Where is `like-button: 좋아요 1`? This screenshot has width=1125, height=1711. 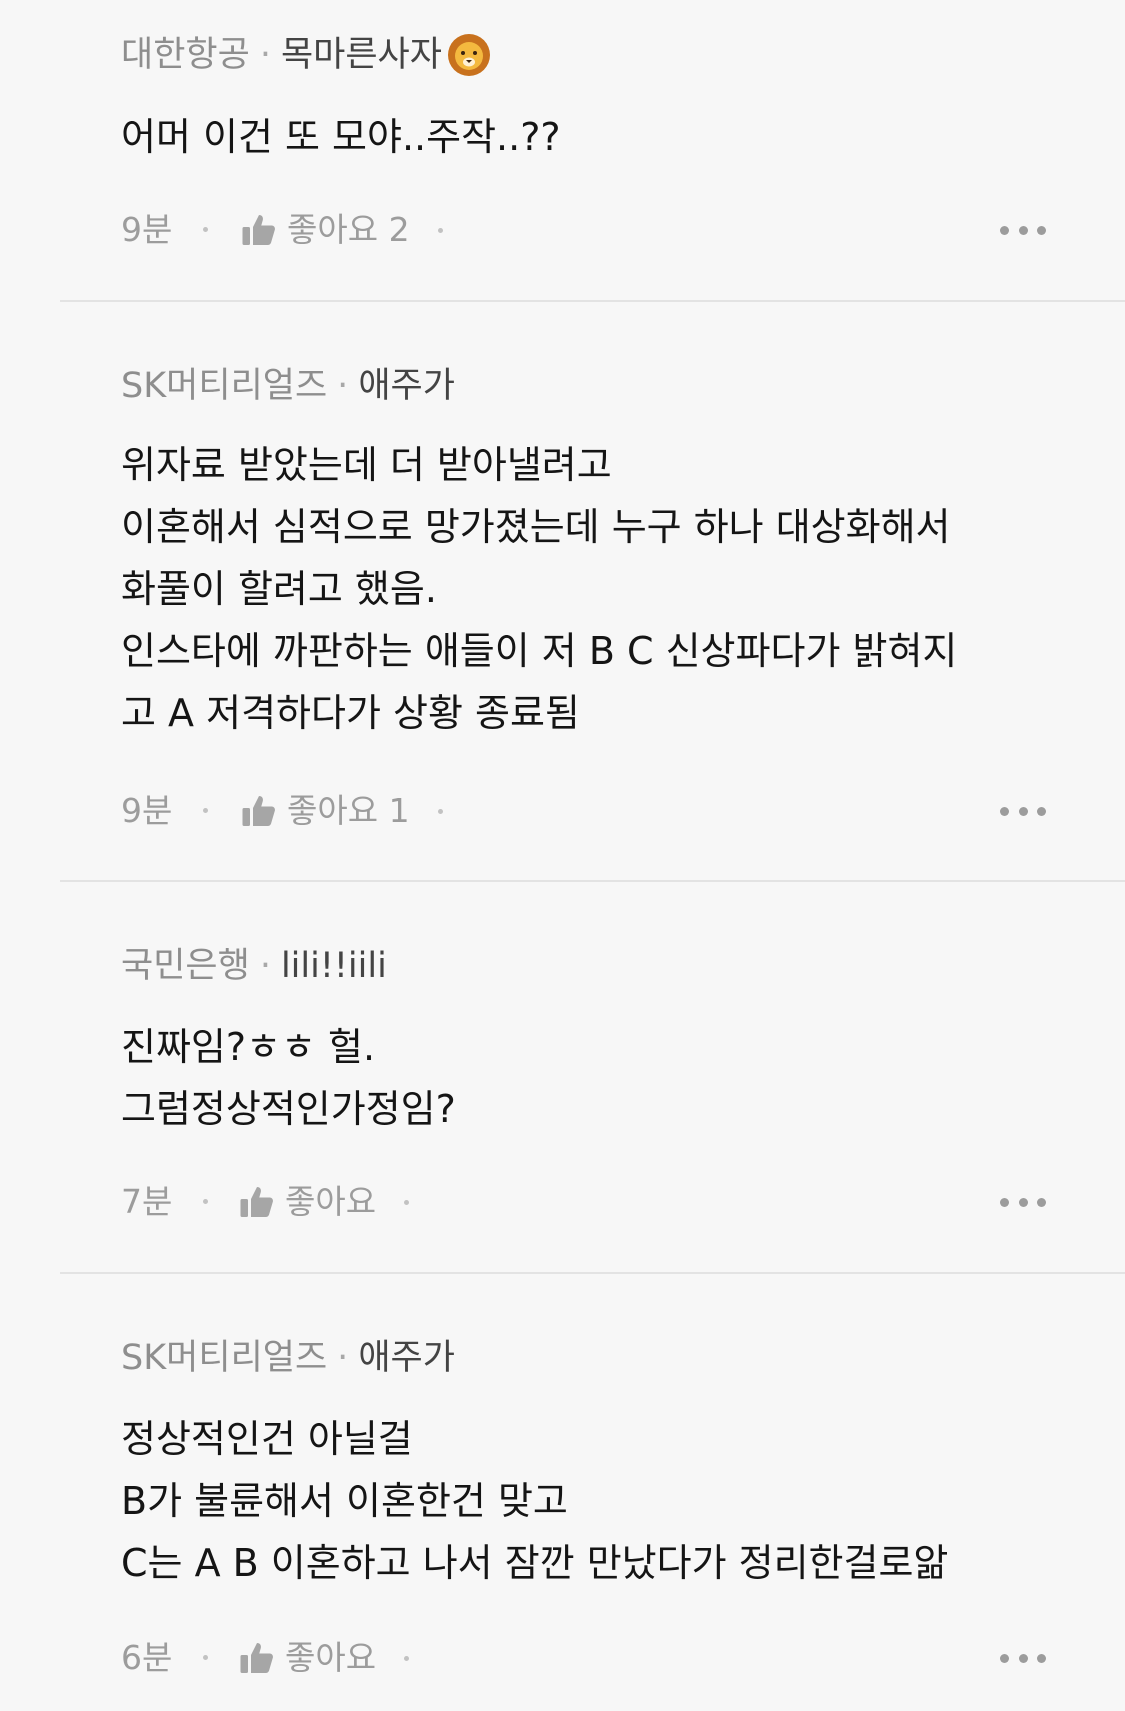
like-button: 좋아요 1 is located at coordinates (342, 811).